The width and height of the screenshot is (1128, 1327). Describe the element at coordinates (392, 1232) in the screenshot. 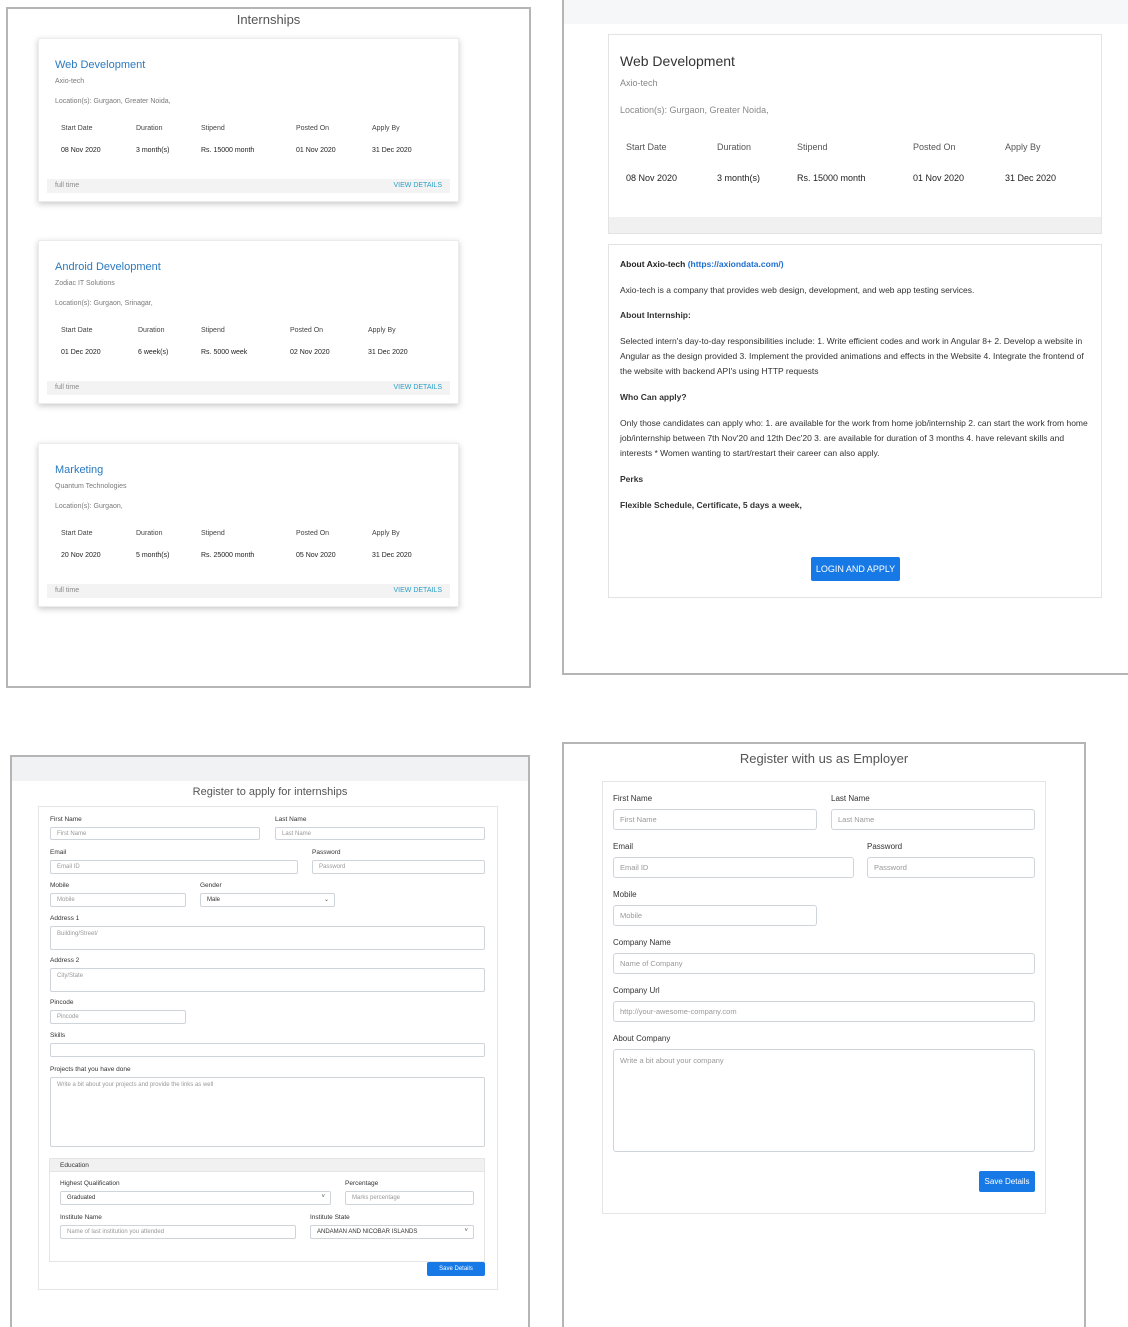

I see `institute-state-select: ANDAMAN AND NICOBAR ISLANDS ˅` at that location.